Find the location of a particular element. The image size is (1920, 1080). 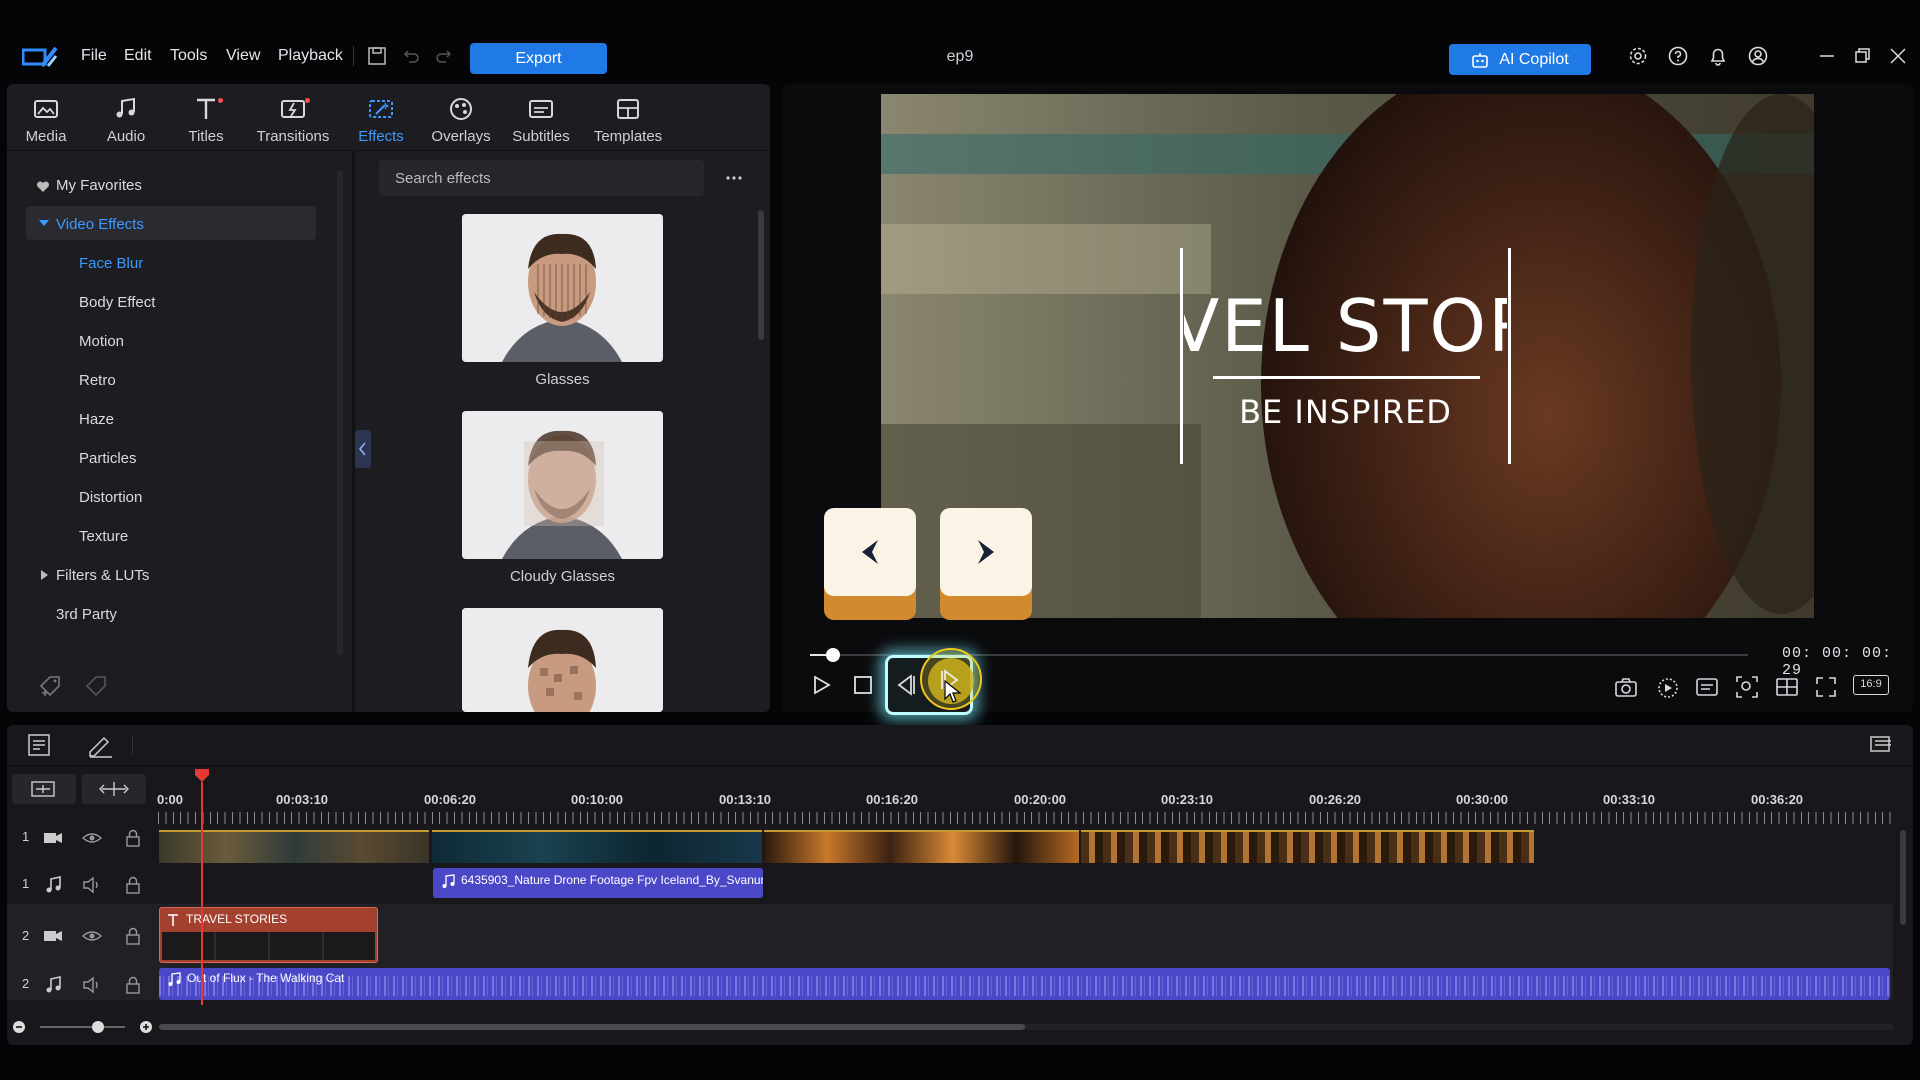

category-motion: Motion is located at coordinates (101, 341).